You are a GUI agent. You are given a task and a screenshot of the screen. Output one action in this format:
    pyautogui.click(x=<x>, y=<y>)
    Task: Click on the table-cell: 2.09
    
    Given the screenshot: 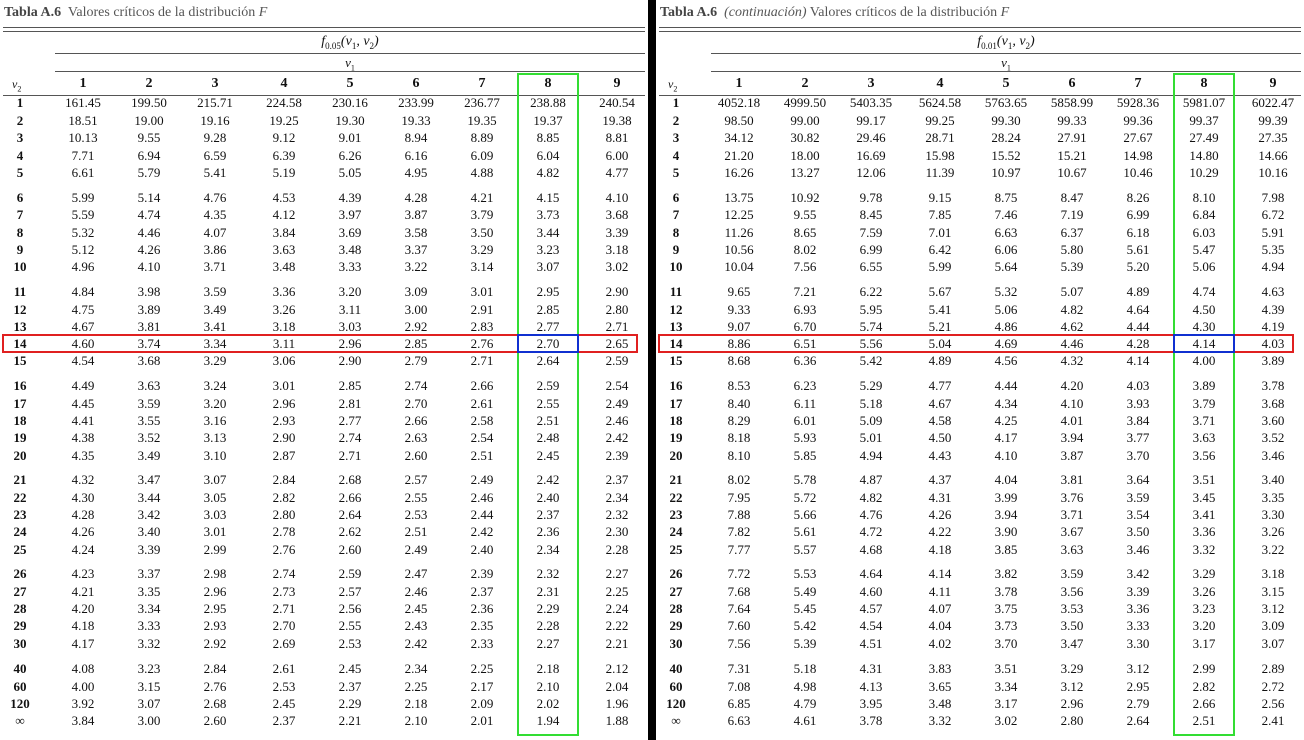 What is the action you would take?
    pyautogui.click(x=482, y=703)
    